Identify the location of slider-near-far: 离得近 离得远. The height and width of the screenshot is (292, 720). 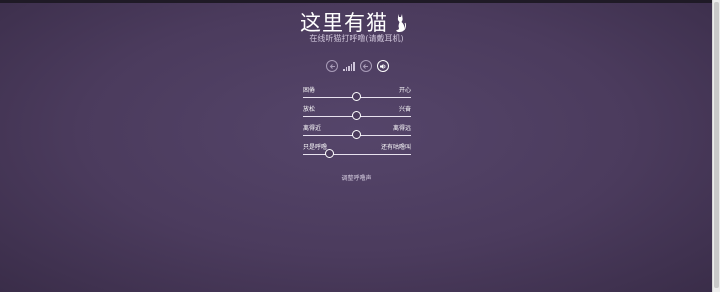
(357, 134).